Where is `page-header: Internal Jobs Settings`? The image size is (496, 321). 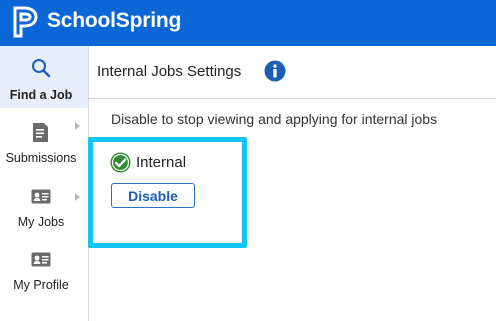 page-header: Internal Jobs Settings is located at coordinates (292, 72).